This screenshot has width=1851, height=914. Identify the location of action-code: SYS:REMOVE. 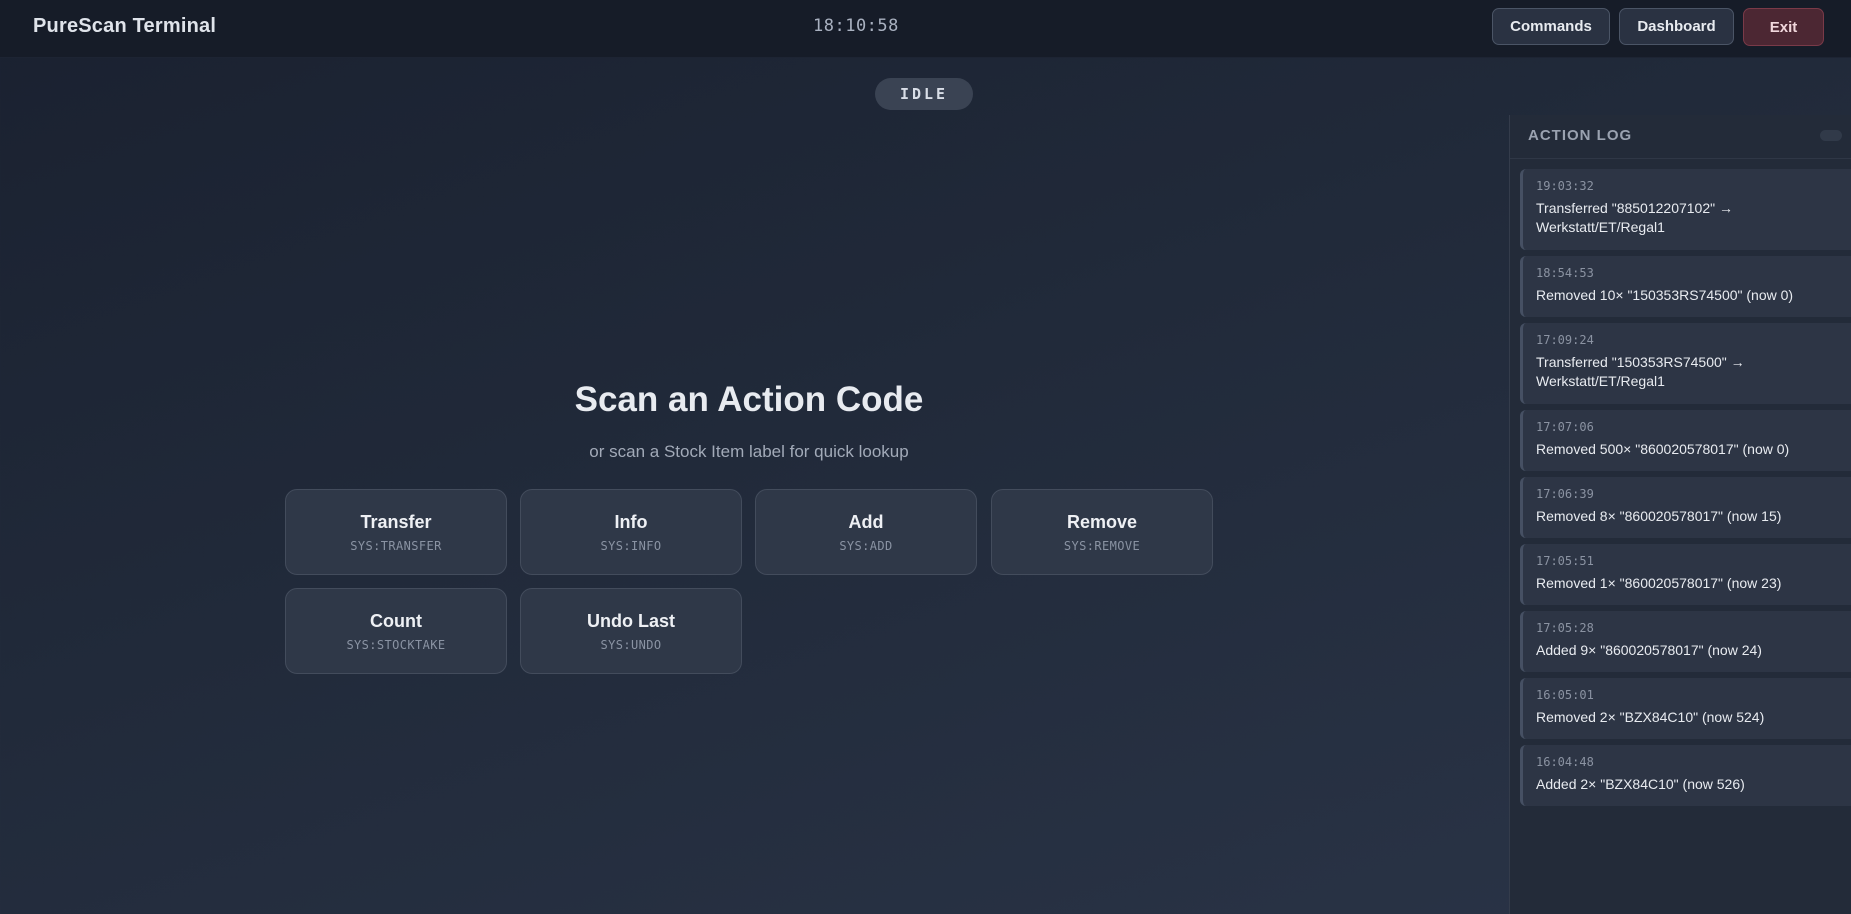
(1102, 545).